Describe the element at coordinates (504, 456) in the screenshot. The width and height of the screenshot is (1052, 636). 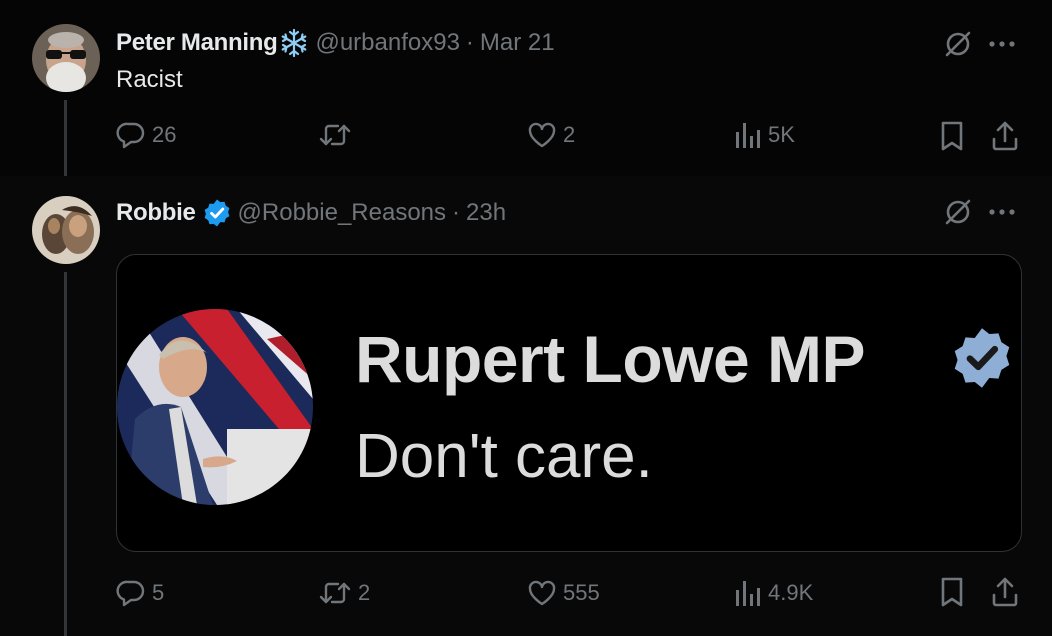
I see `embedded-text: Don't care.` at that location.